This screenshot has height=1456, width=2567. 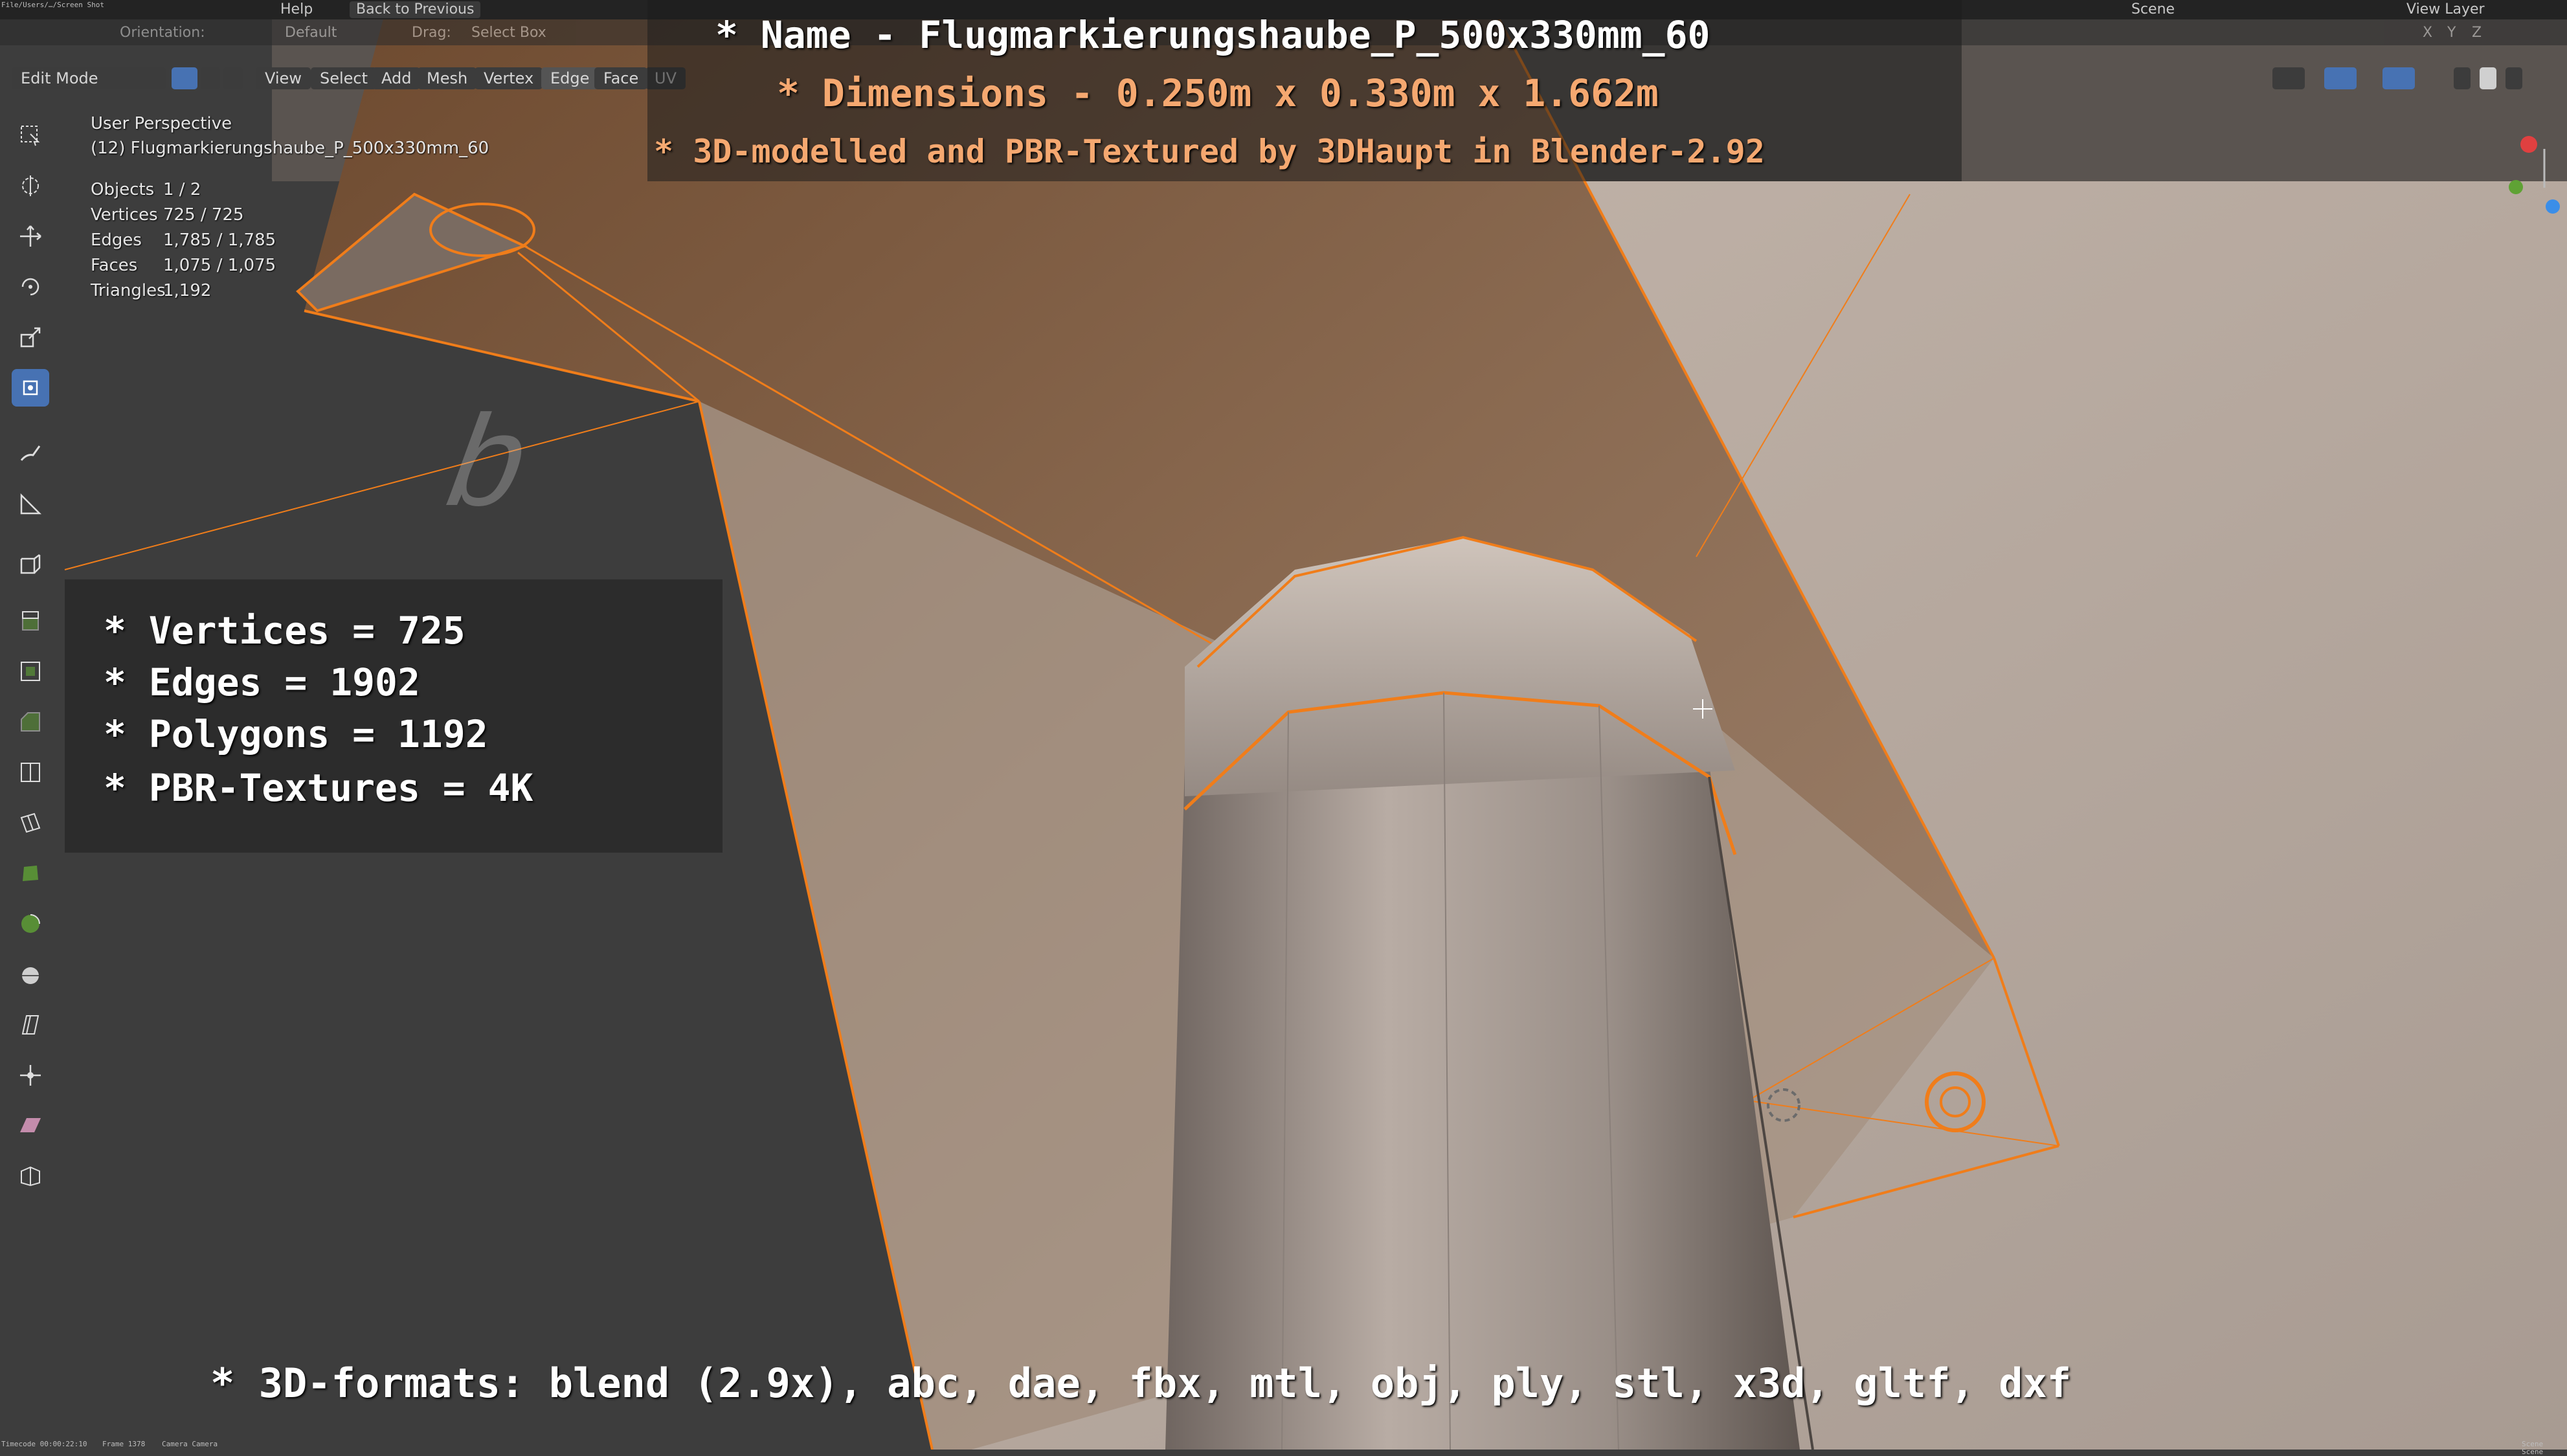 What do you see at coordinates (1218, 93) in the screenshot?
I see `dimensions-line: * Dimensions - 0.250m x 0.330m x 1.662m` at bounding box center [1218, 93].